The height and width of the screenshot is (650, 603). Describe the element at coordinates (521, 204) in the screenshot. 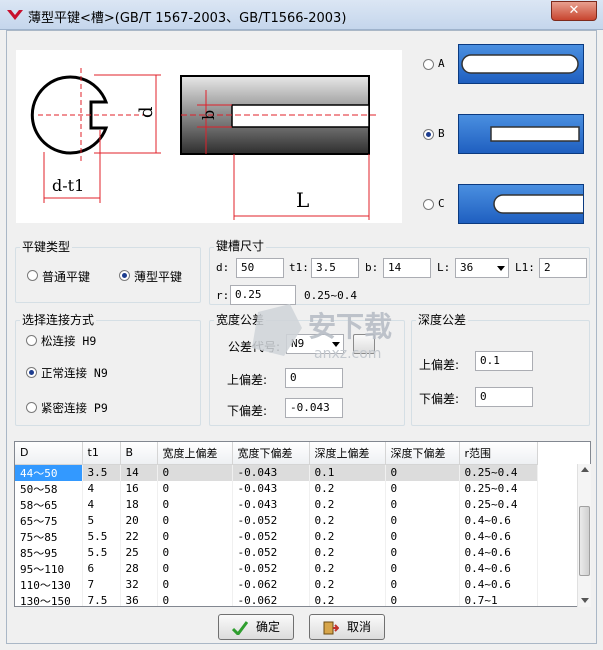

I see `key-shape-c-image` at that location.